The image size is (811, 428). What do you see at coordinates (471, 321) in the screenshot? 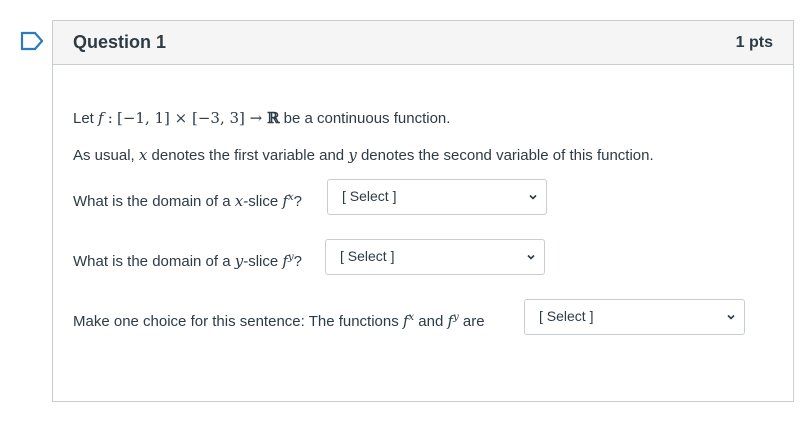
I see `q3-p2: are` at bounding box center [471, 321].